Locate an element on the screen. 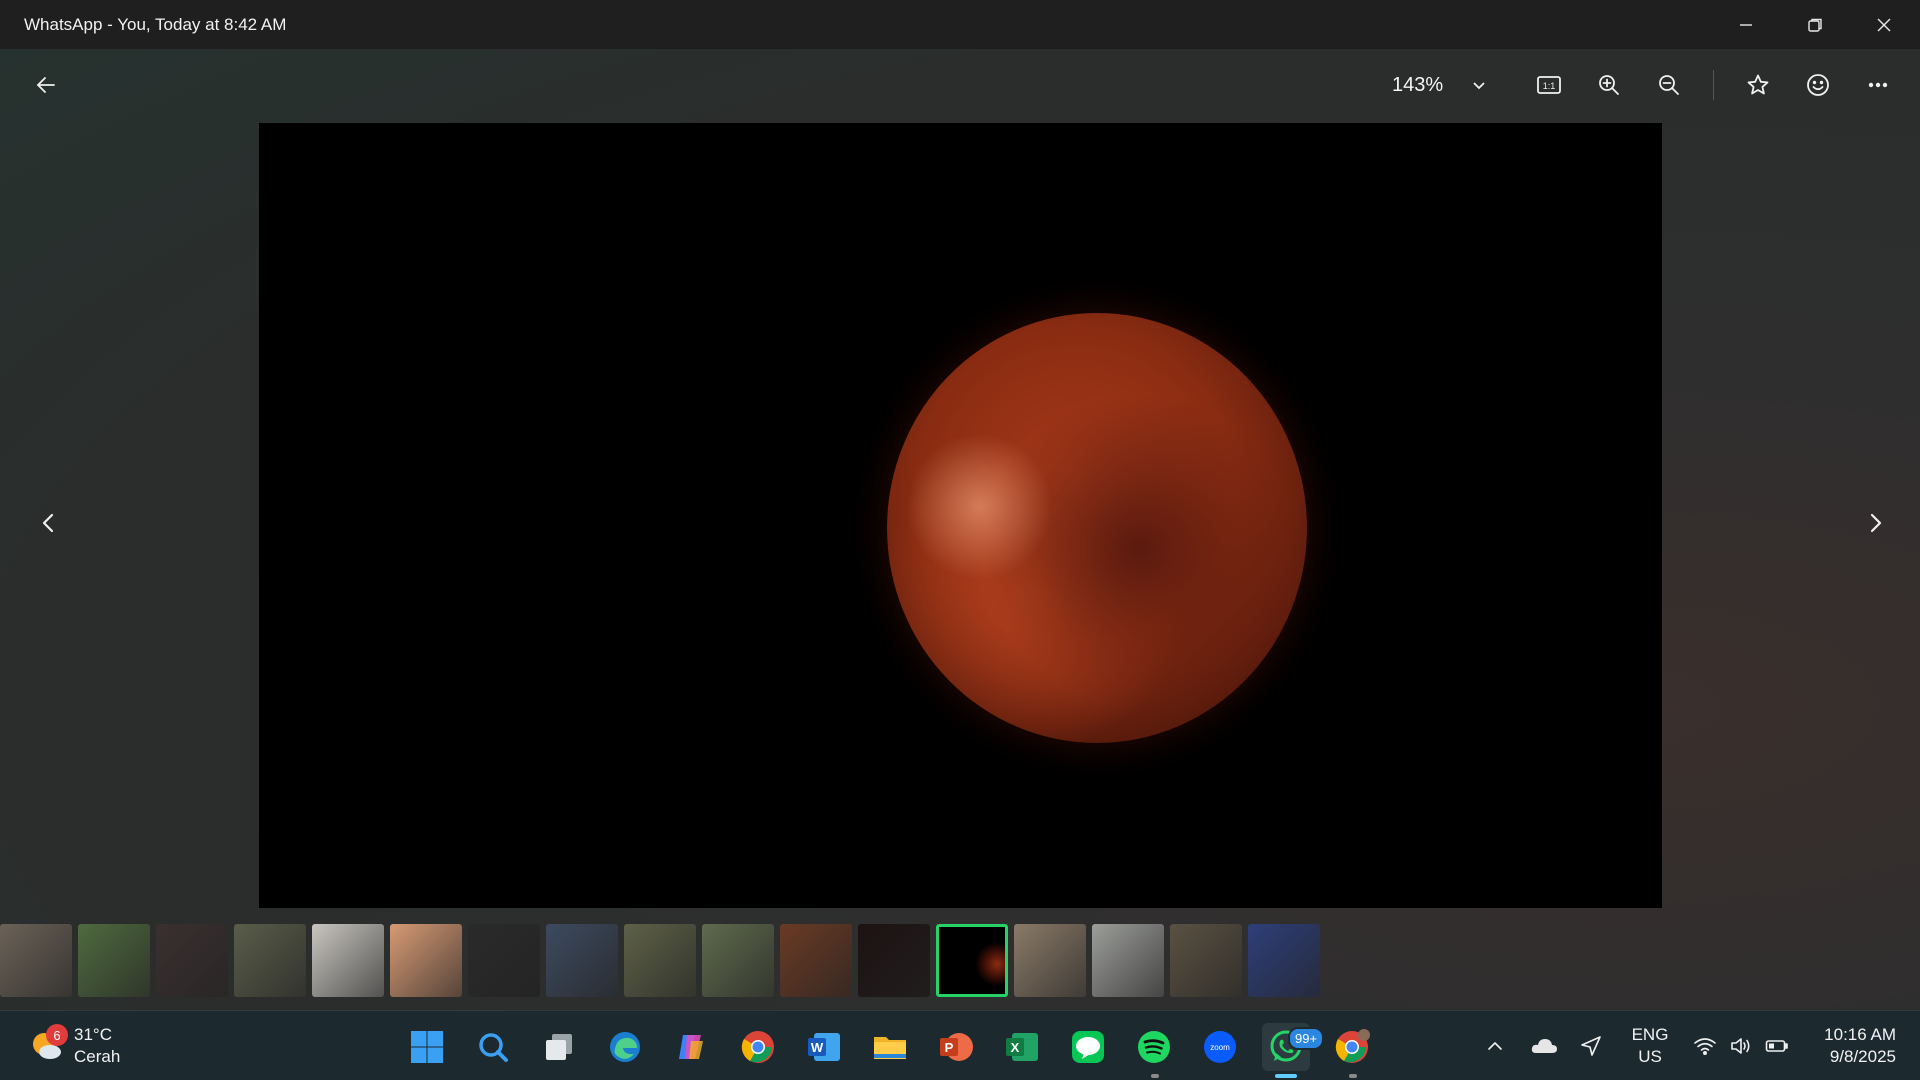 Image resolution: width=1920 pixels, height=1080 pixels. more-options-button is located at coordinates (1878, 85).